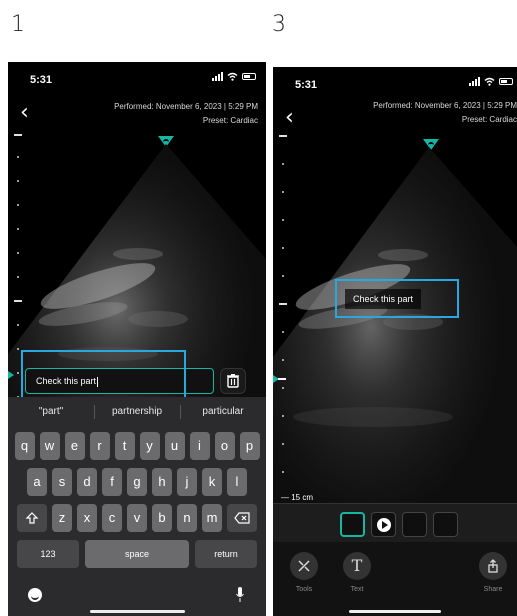 This screenshot has height=616, width=517. I want to click on depth-readout: — 15 cm, so click(297, 497).